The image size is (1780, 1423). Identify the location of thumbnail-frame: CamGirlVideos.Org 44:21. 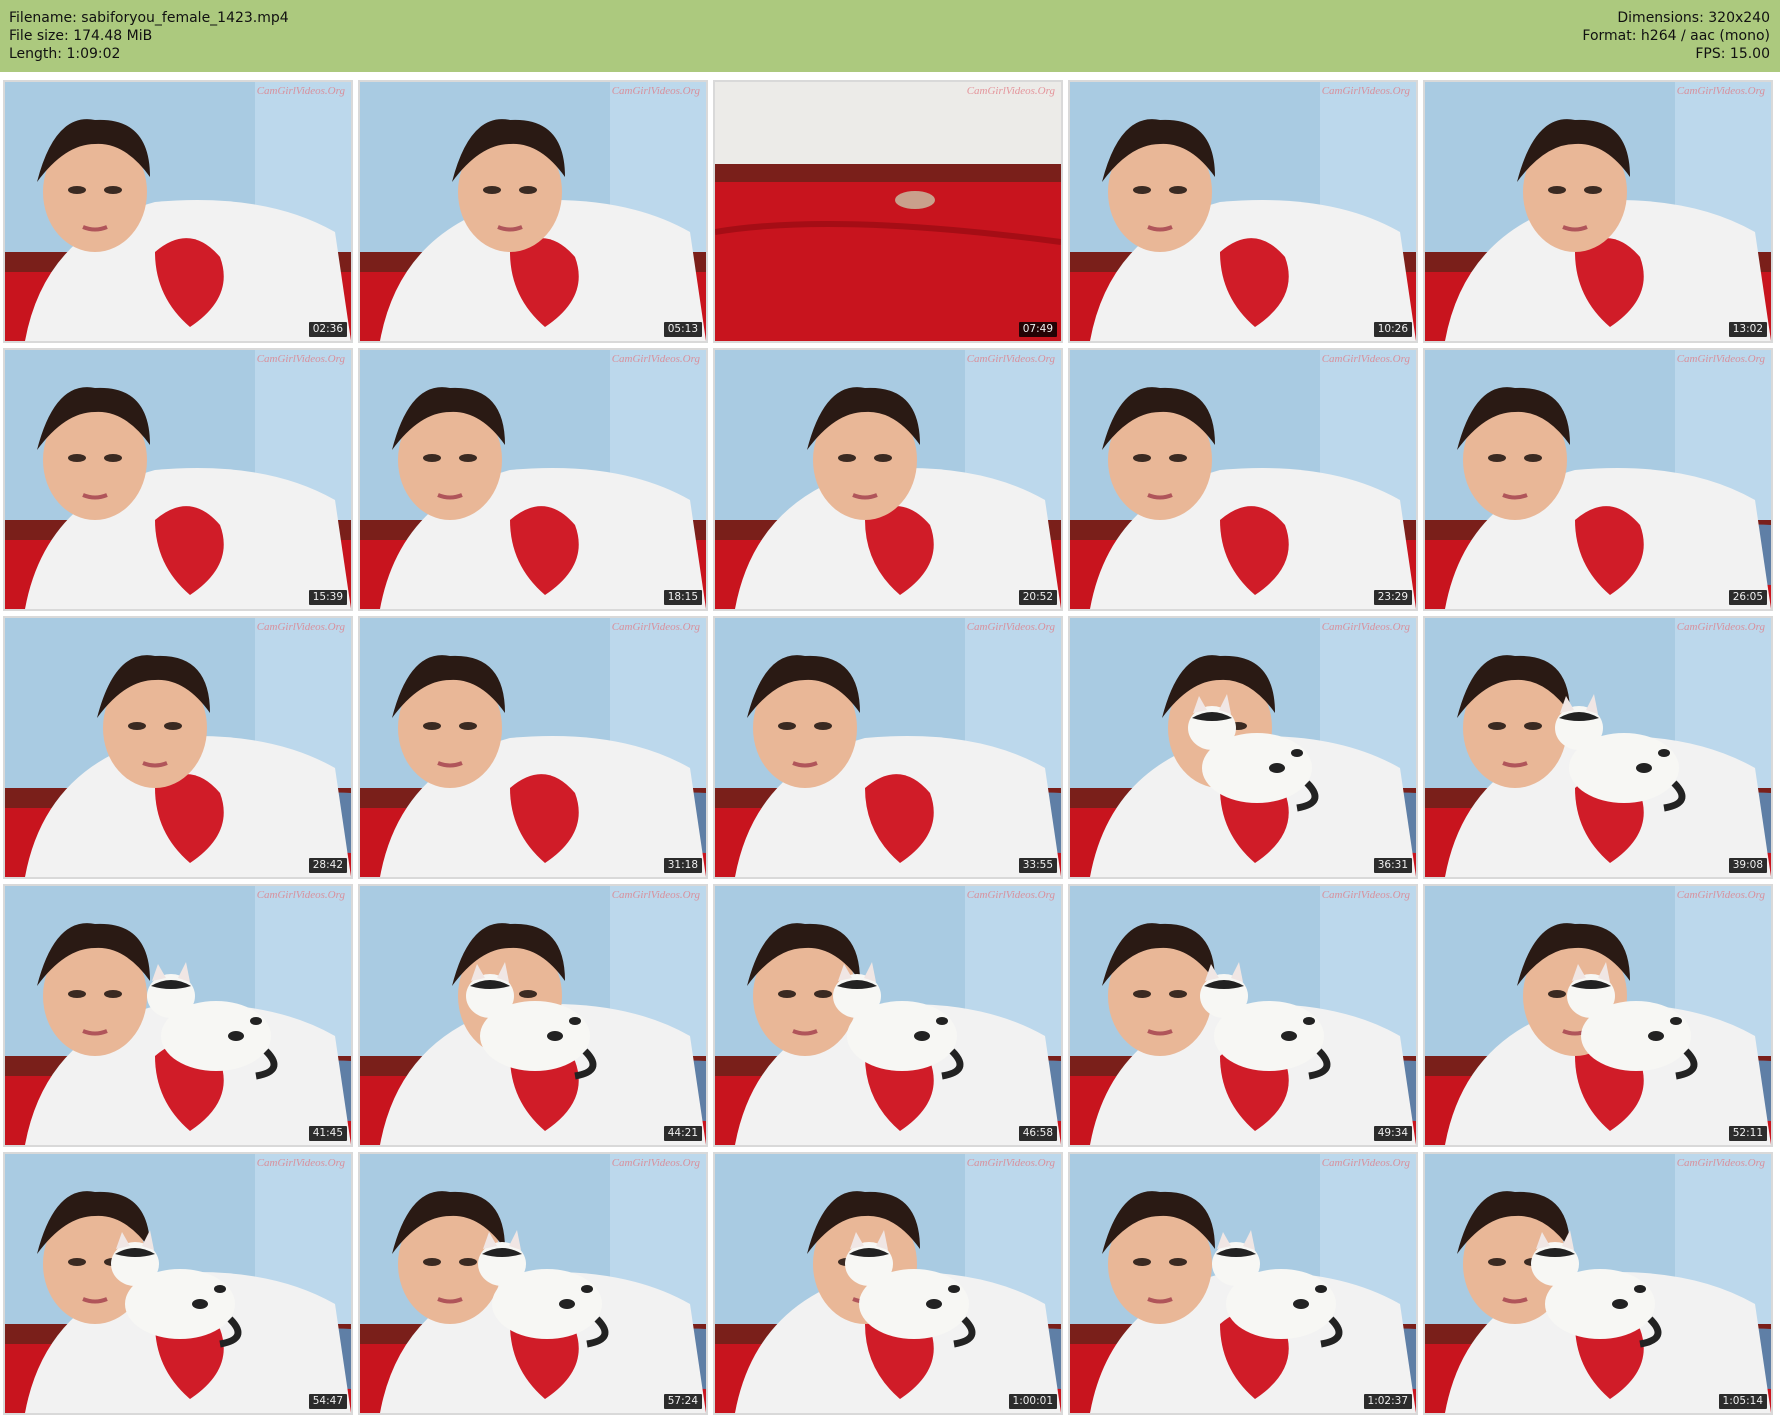
(533, 1015).